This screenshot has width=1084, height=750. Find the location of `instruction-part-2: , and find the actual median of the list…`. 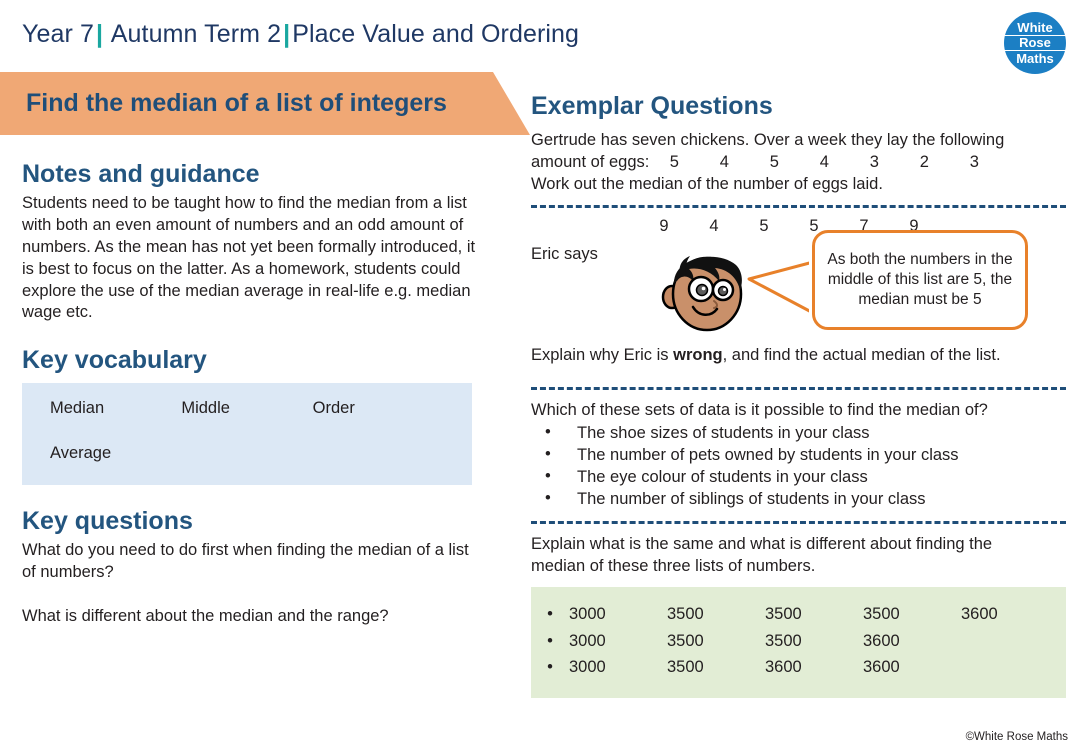

instruction-part-2: , and find the actual median of the list… is located at coordinates (861, 355).